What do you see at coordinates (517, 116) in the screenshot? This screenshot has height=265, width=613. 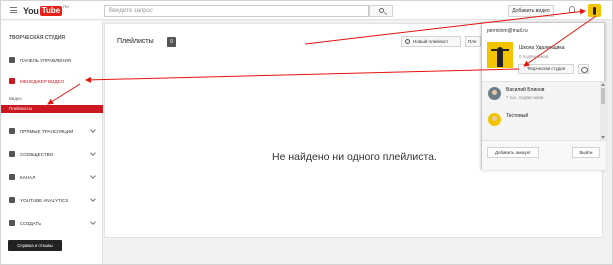 I see `account-name: Тестовый` at bounding box center [517, 116].